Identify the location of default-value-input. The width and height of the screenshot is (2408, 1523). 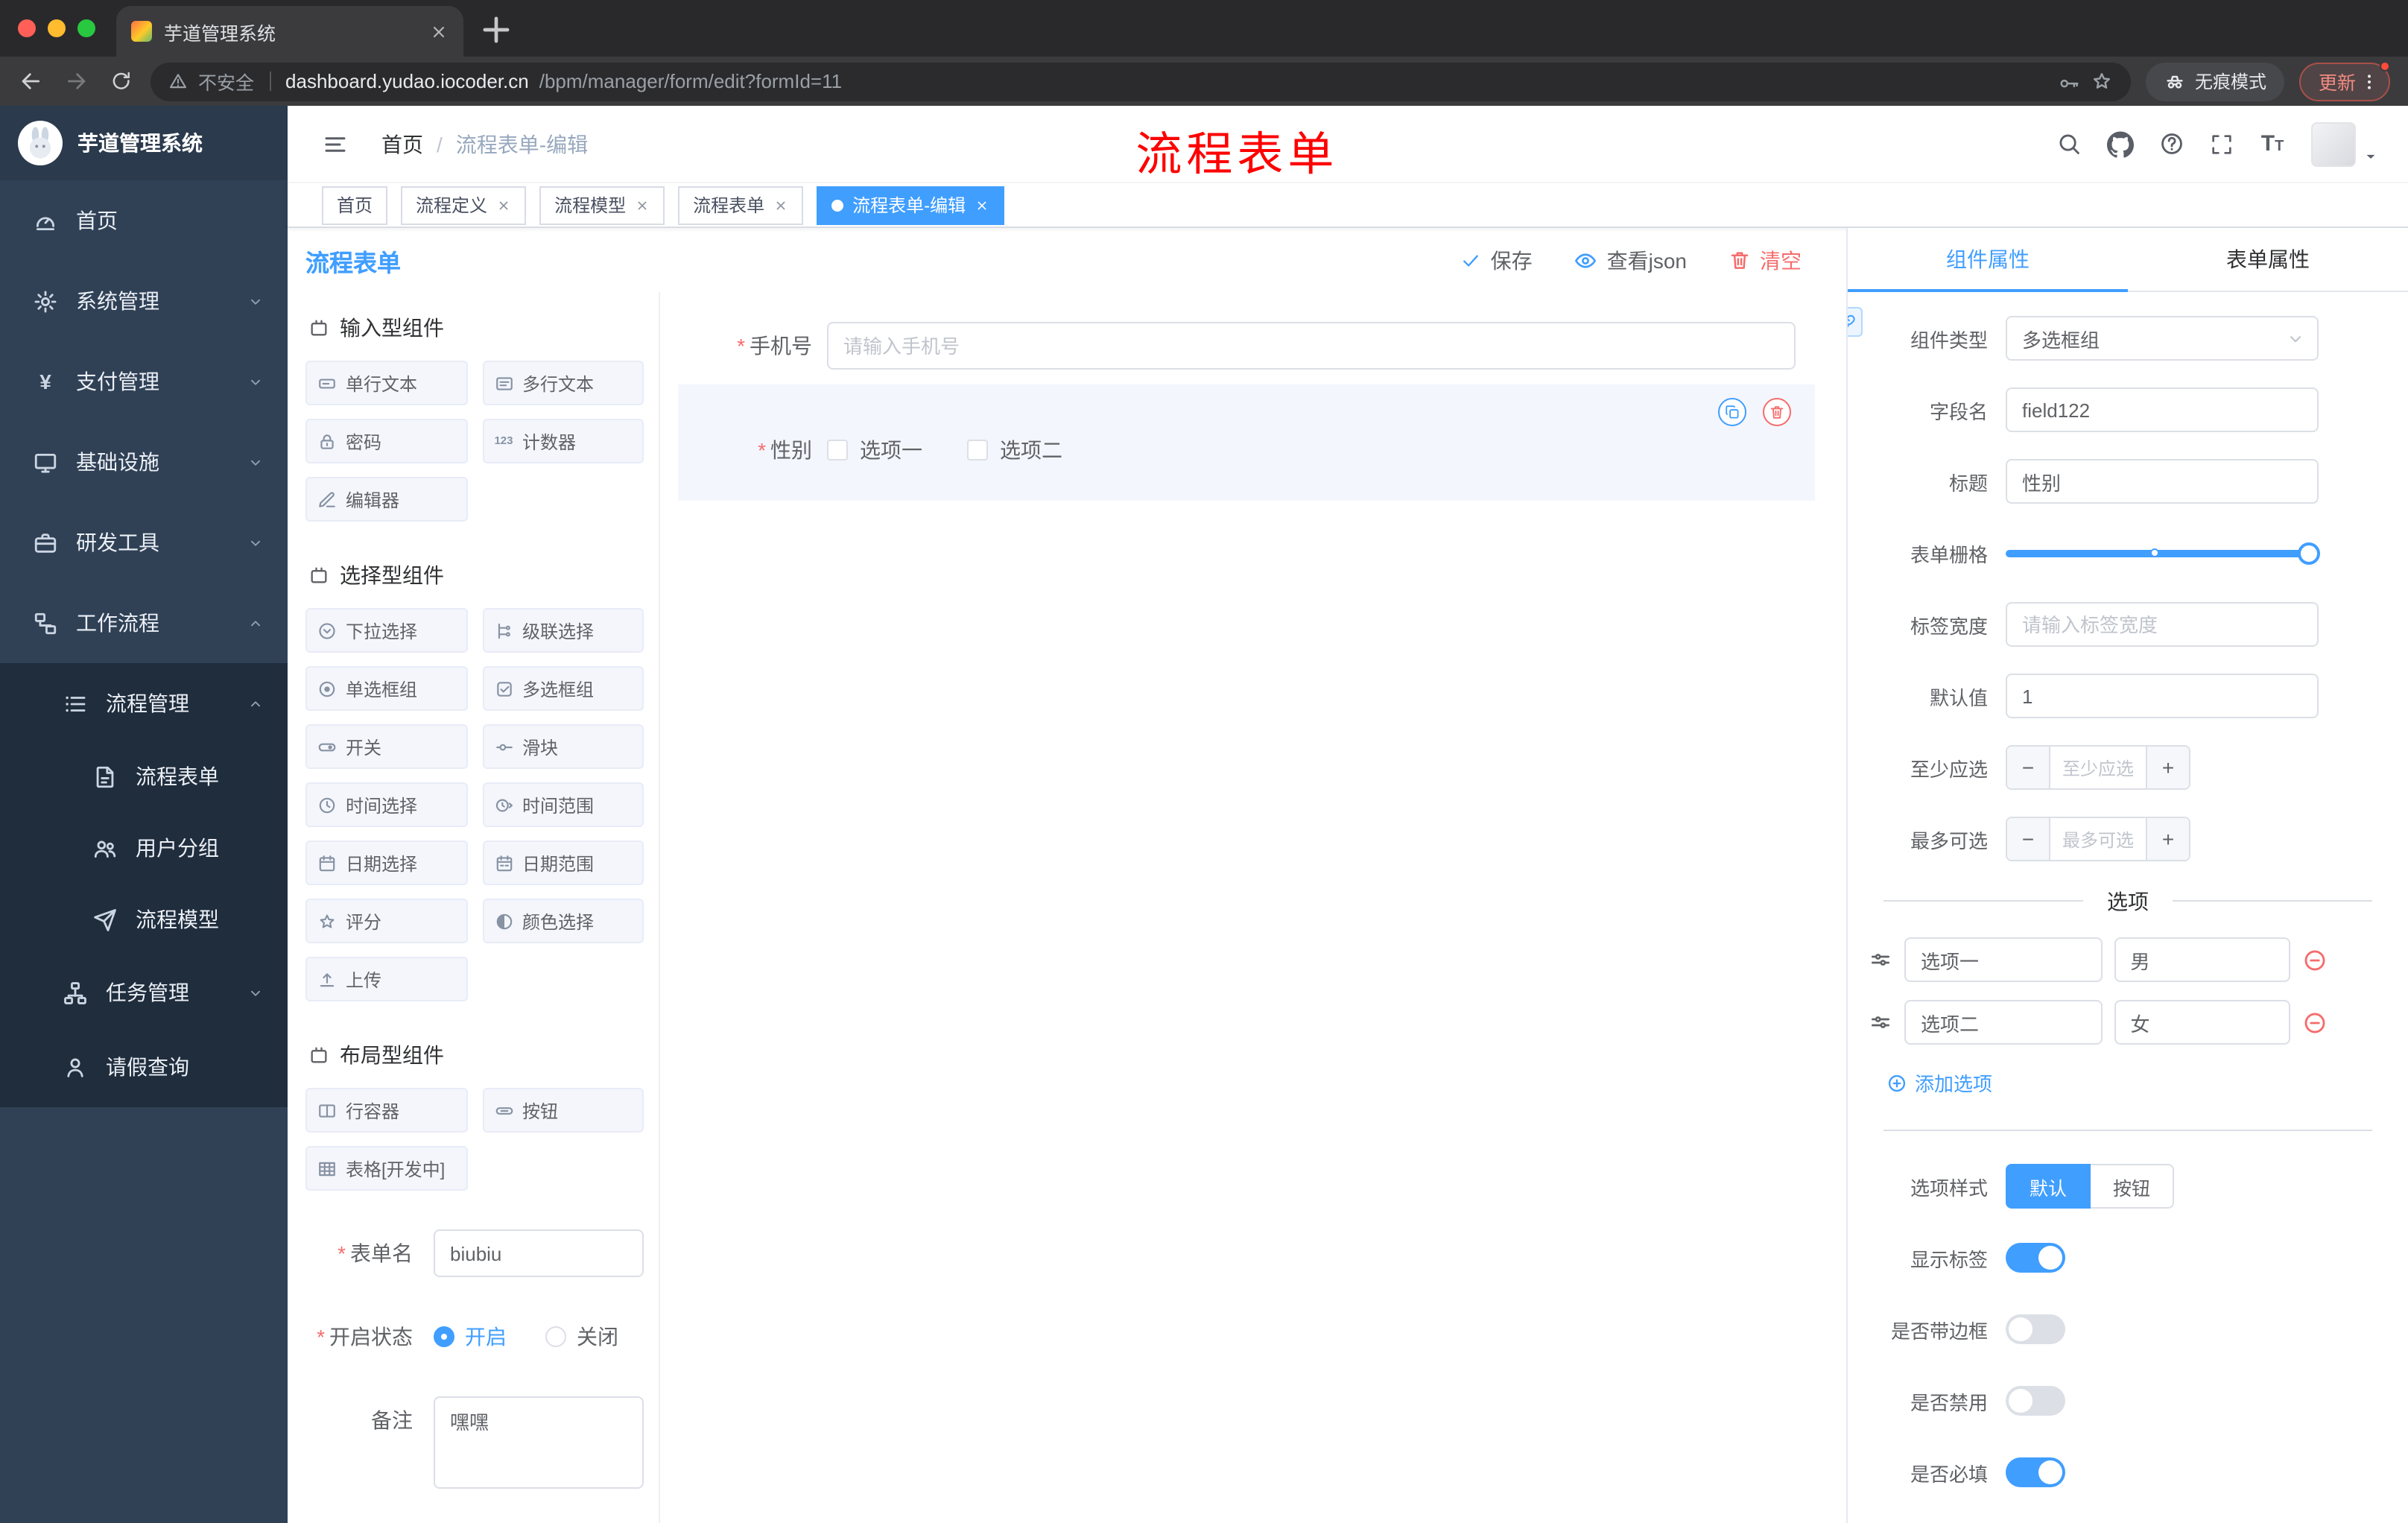
(2162, 696).